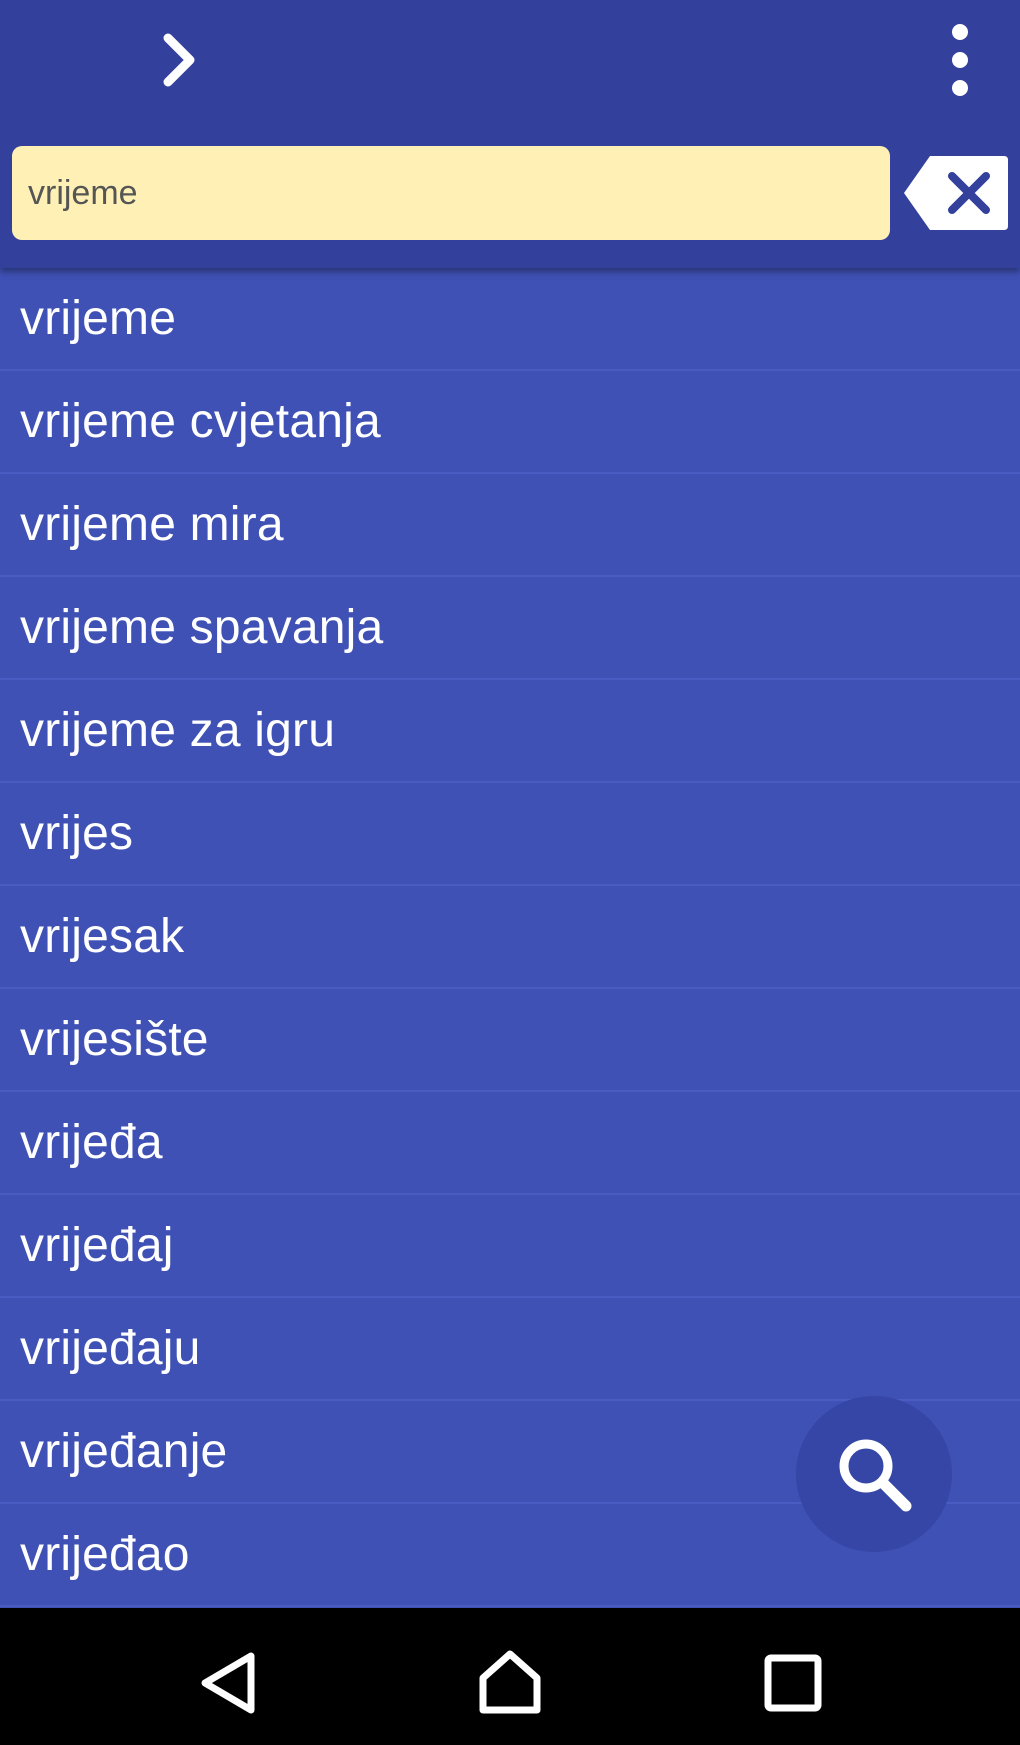 This screenshot has height=1745, width=1020. What do you see at coordinates (960, 60) in the screenshot?
I see `more-vert-icon` at bounding box center [960, 60].